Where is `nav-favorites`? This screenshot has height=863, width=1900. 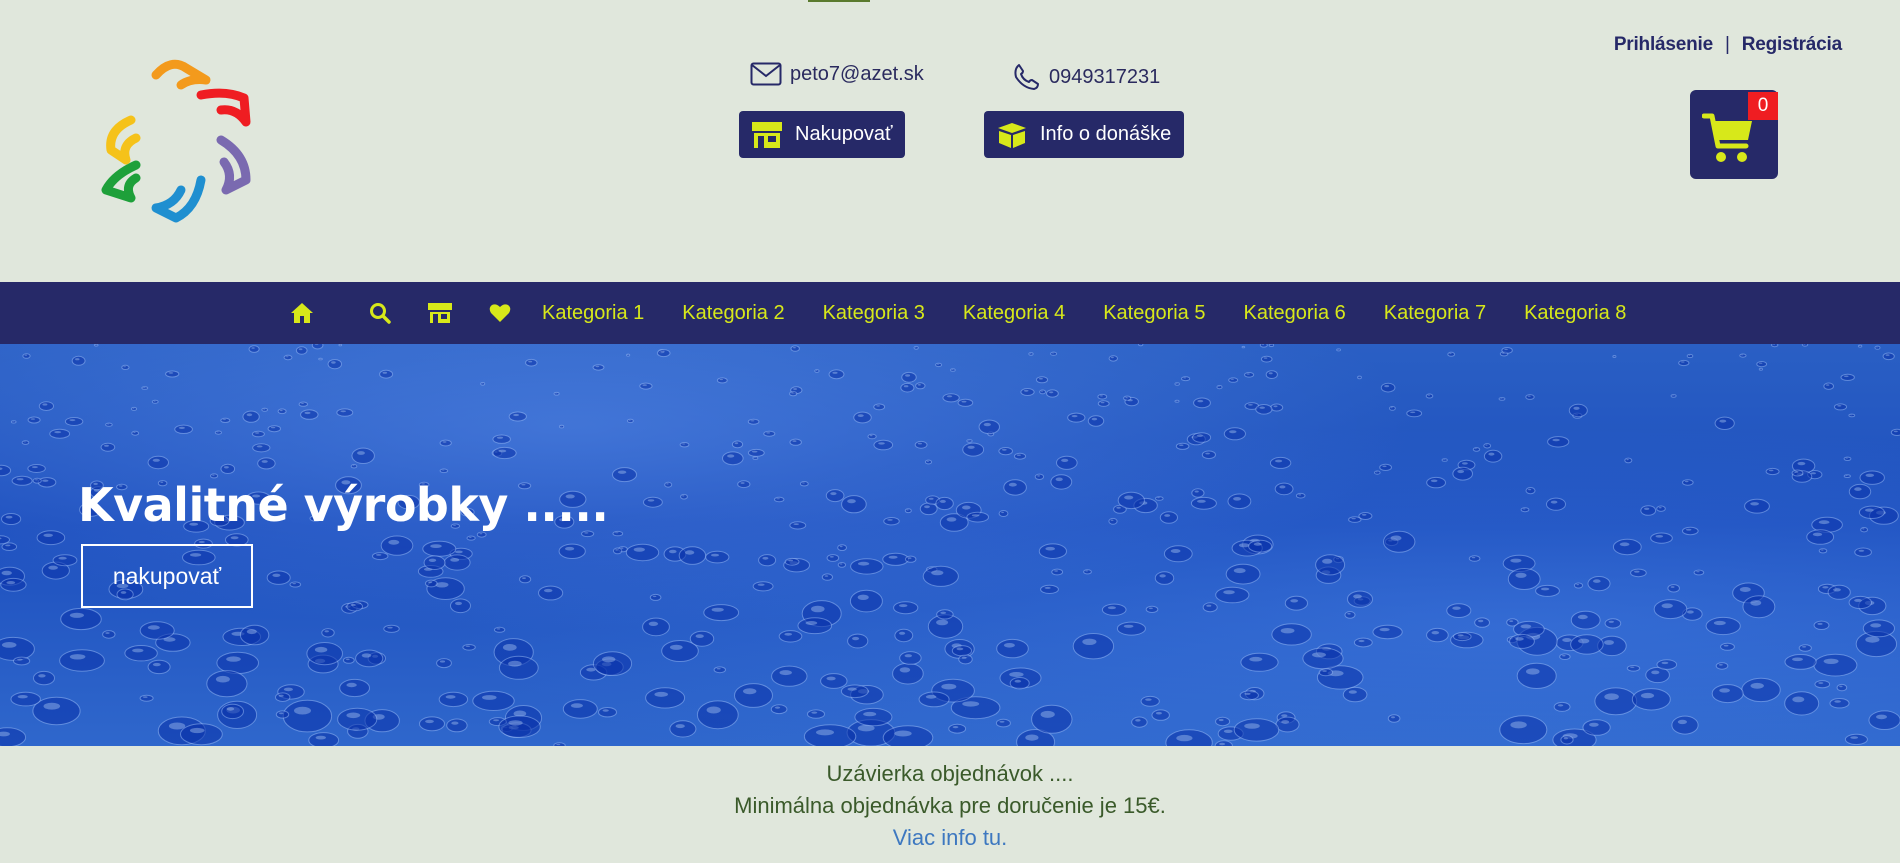
nav-favorites is located at coordinates (500, 313).